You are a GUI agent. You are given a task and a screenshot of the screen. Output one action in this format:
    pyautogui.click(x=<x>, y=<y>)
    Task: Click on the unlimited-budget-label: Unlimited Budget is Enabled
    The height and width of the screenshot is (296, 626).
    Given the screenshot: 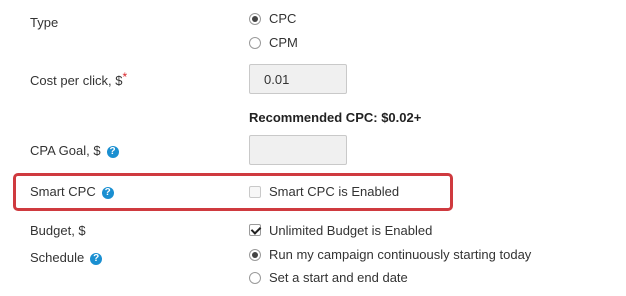 What is the action you would take?
    pyautogui.click(x=350, y=230)
    